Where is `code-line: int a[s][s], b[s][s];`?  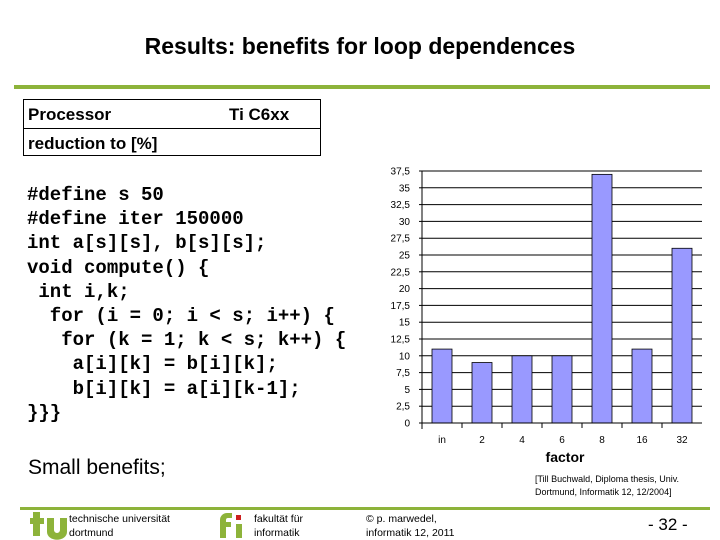
code-line: int a[s][s], b[s][s]; is located at coordinates (147, 243).